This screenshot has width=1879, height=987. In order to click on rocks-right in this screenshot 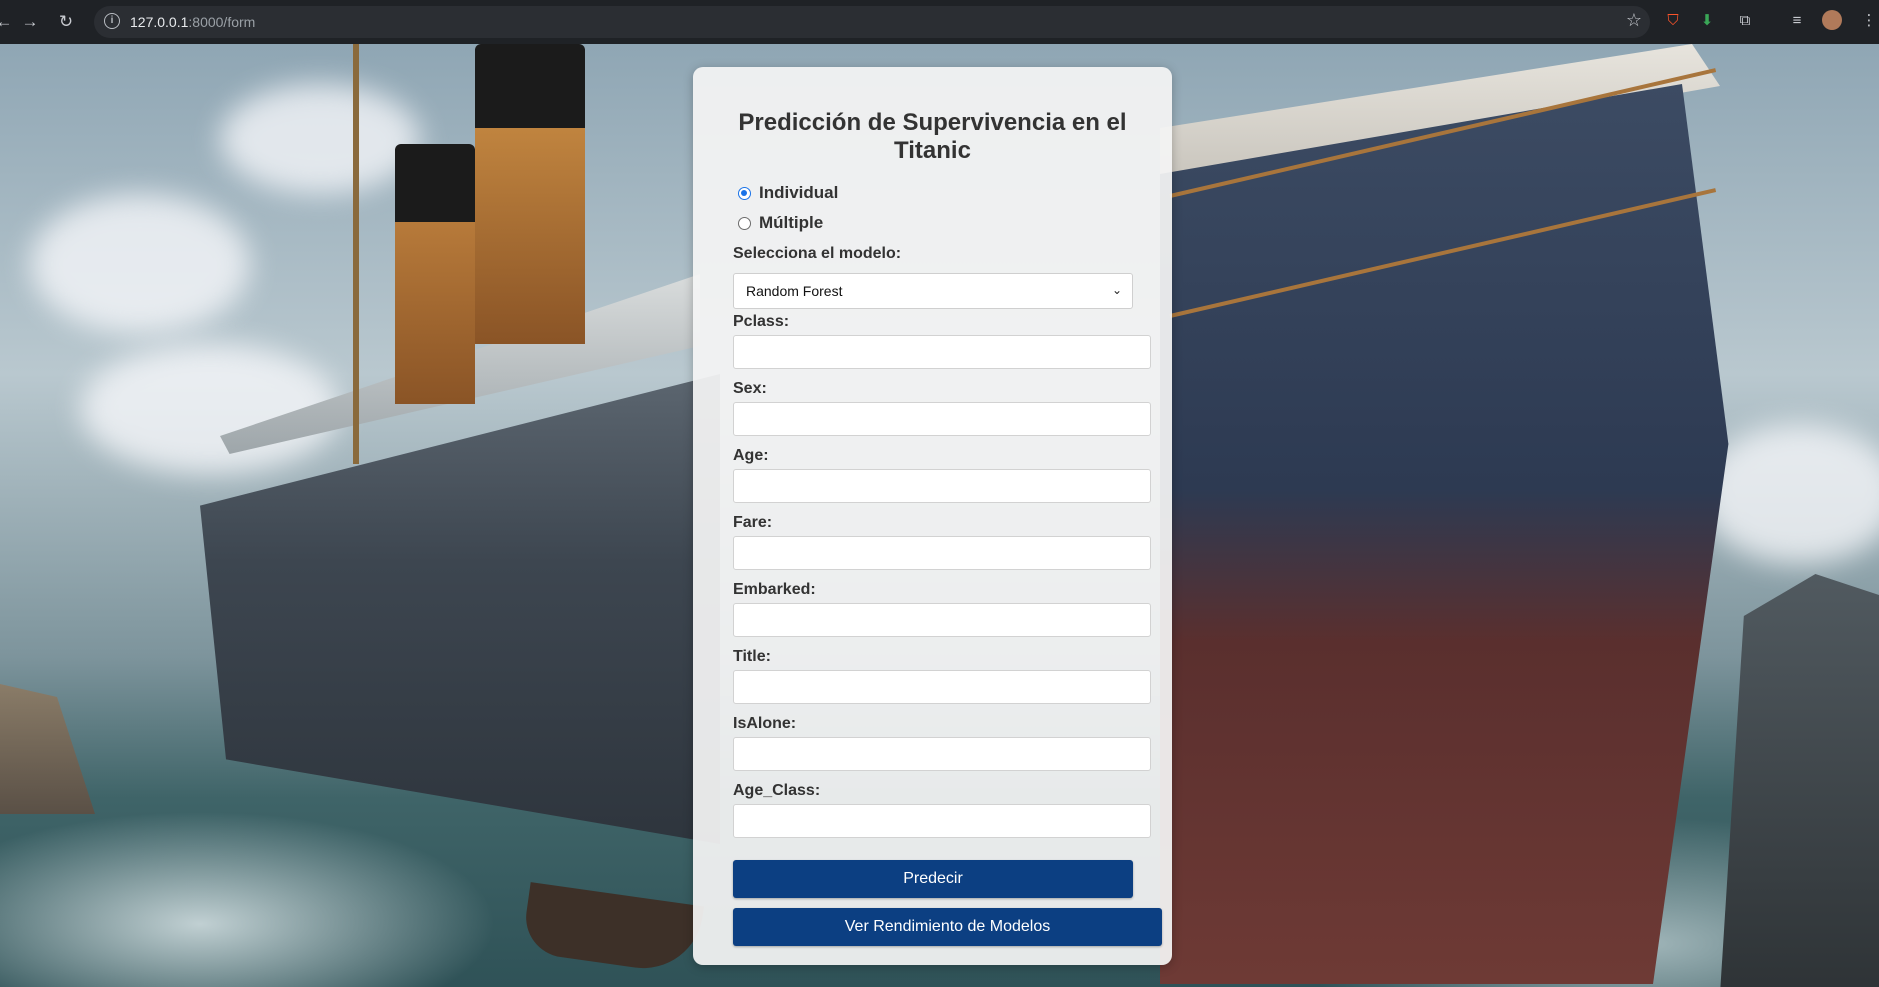, I will do `click(1799, 780)`.